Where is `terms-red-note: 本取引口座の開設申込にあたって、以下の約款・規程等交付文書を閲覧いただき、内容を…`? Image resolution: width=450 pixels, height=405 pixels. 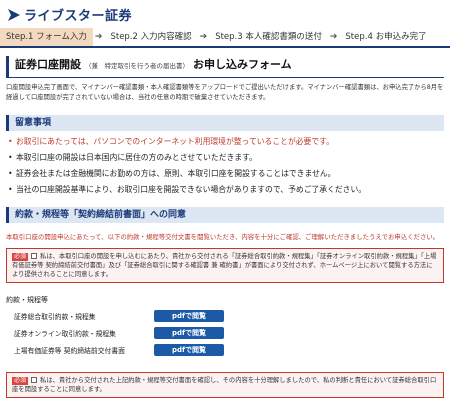
terms-red-note: 本取引口座の開設申込にあたって、以下の約款・規程等交付文書を閲覧いただき、内容を… is located at coordinates (223, 237).